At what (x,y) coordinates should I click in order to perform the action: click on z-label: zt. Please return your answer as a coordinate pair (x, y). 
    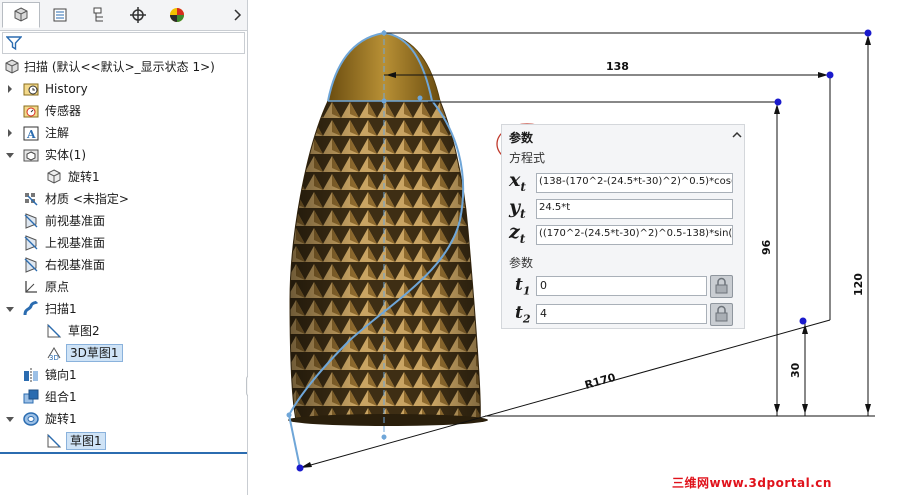
    Looking at the image, I should click on (517, 233).